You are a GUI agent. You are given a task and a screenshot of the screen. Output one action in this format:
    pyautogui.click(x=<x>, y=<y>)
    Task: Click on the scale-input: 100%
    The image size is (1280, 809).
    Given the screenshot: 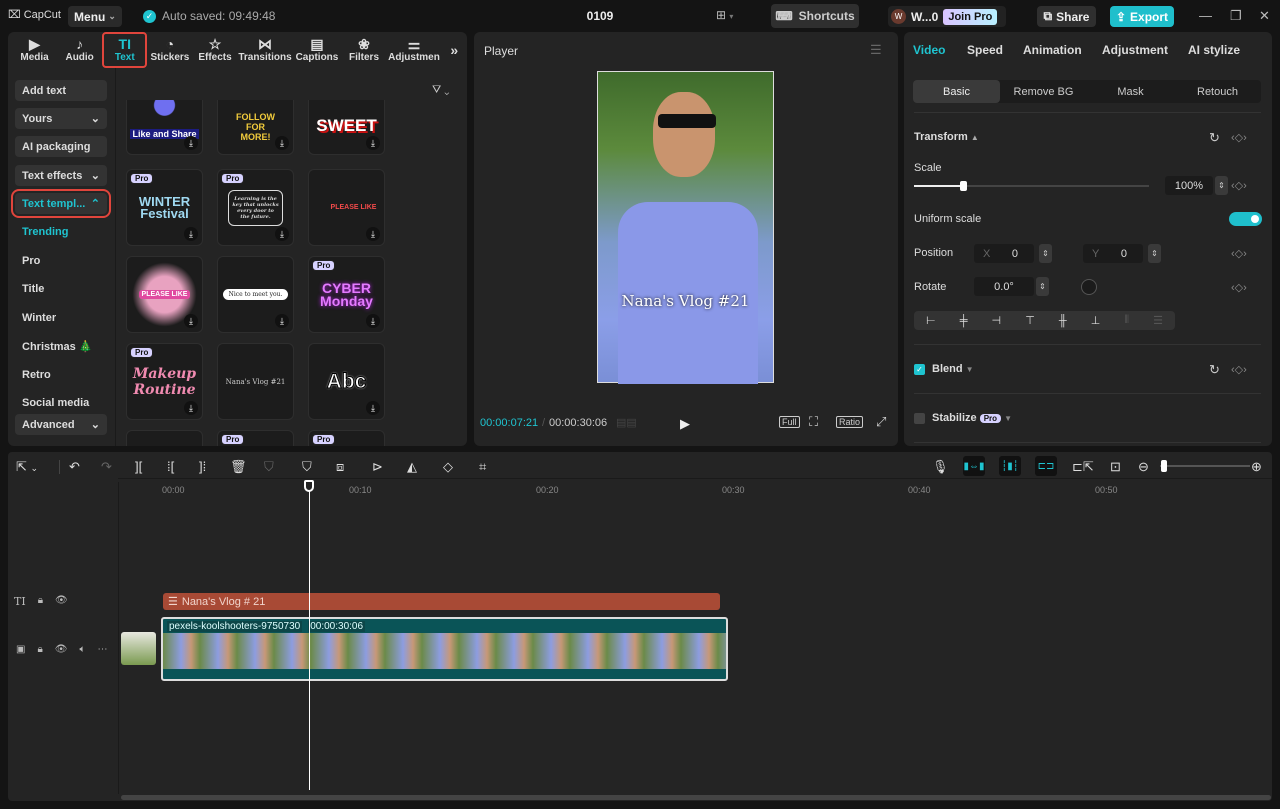 What is the action you would take?
    pyautogui.click(x=1189, y=185)
    